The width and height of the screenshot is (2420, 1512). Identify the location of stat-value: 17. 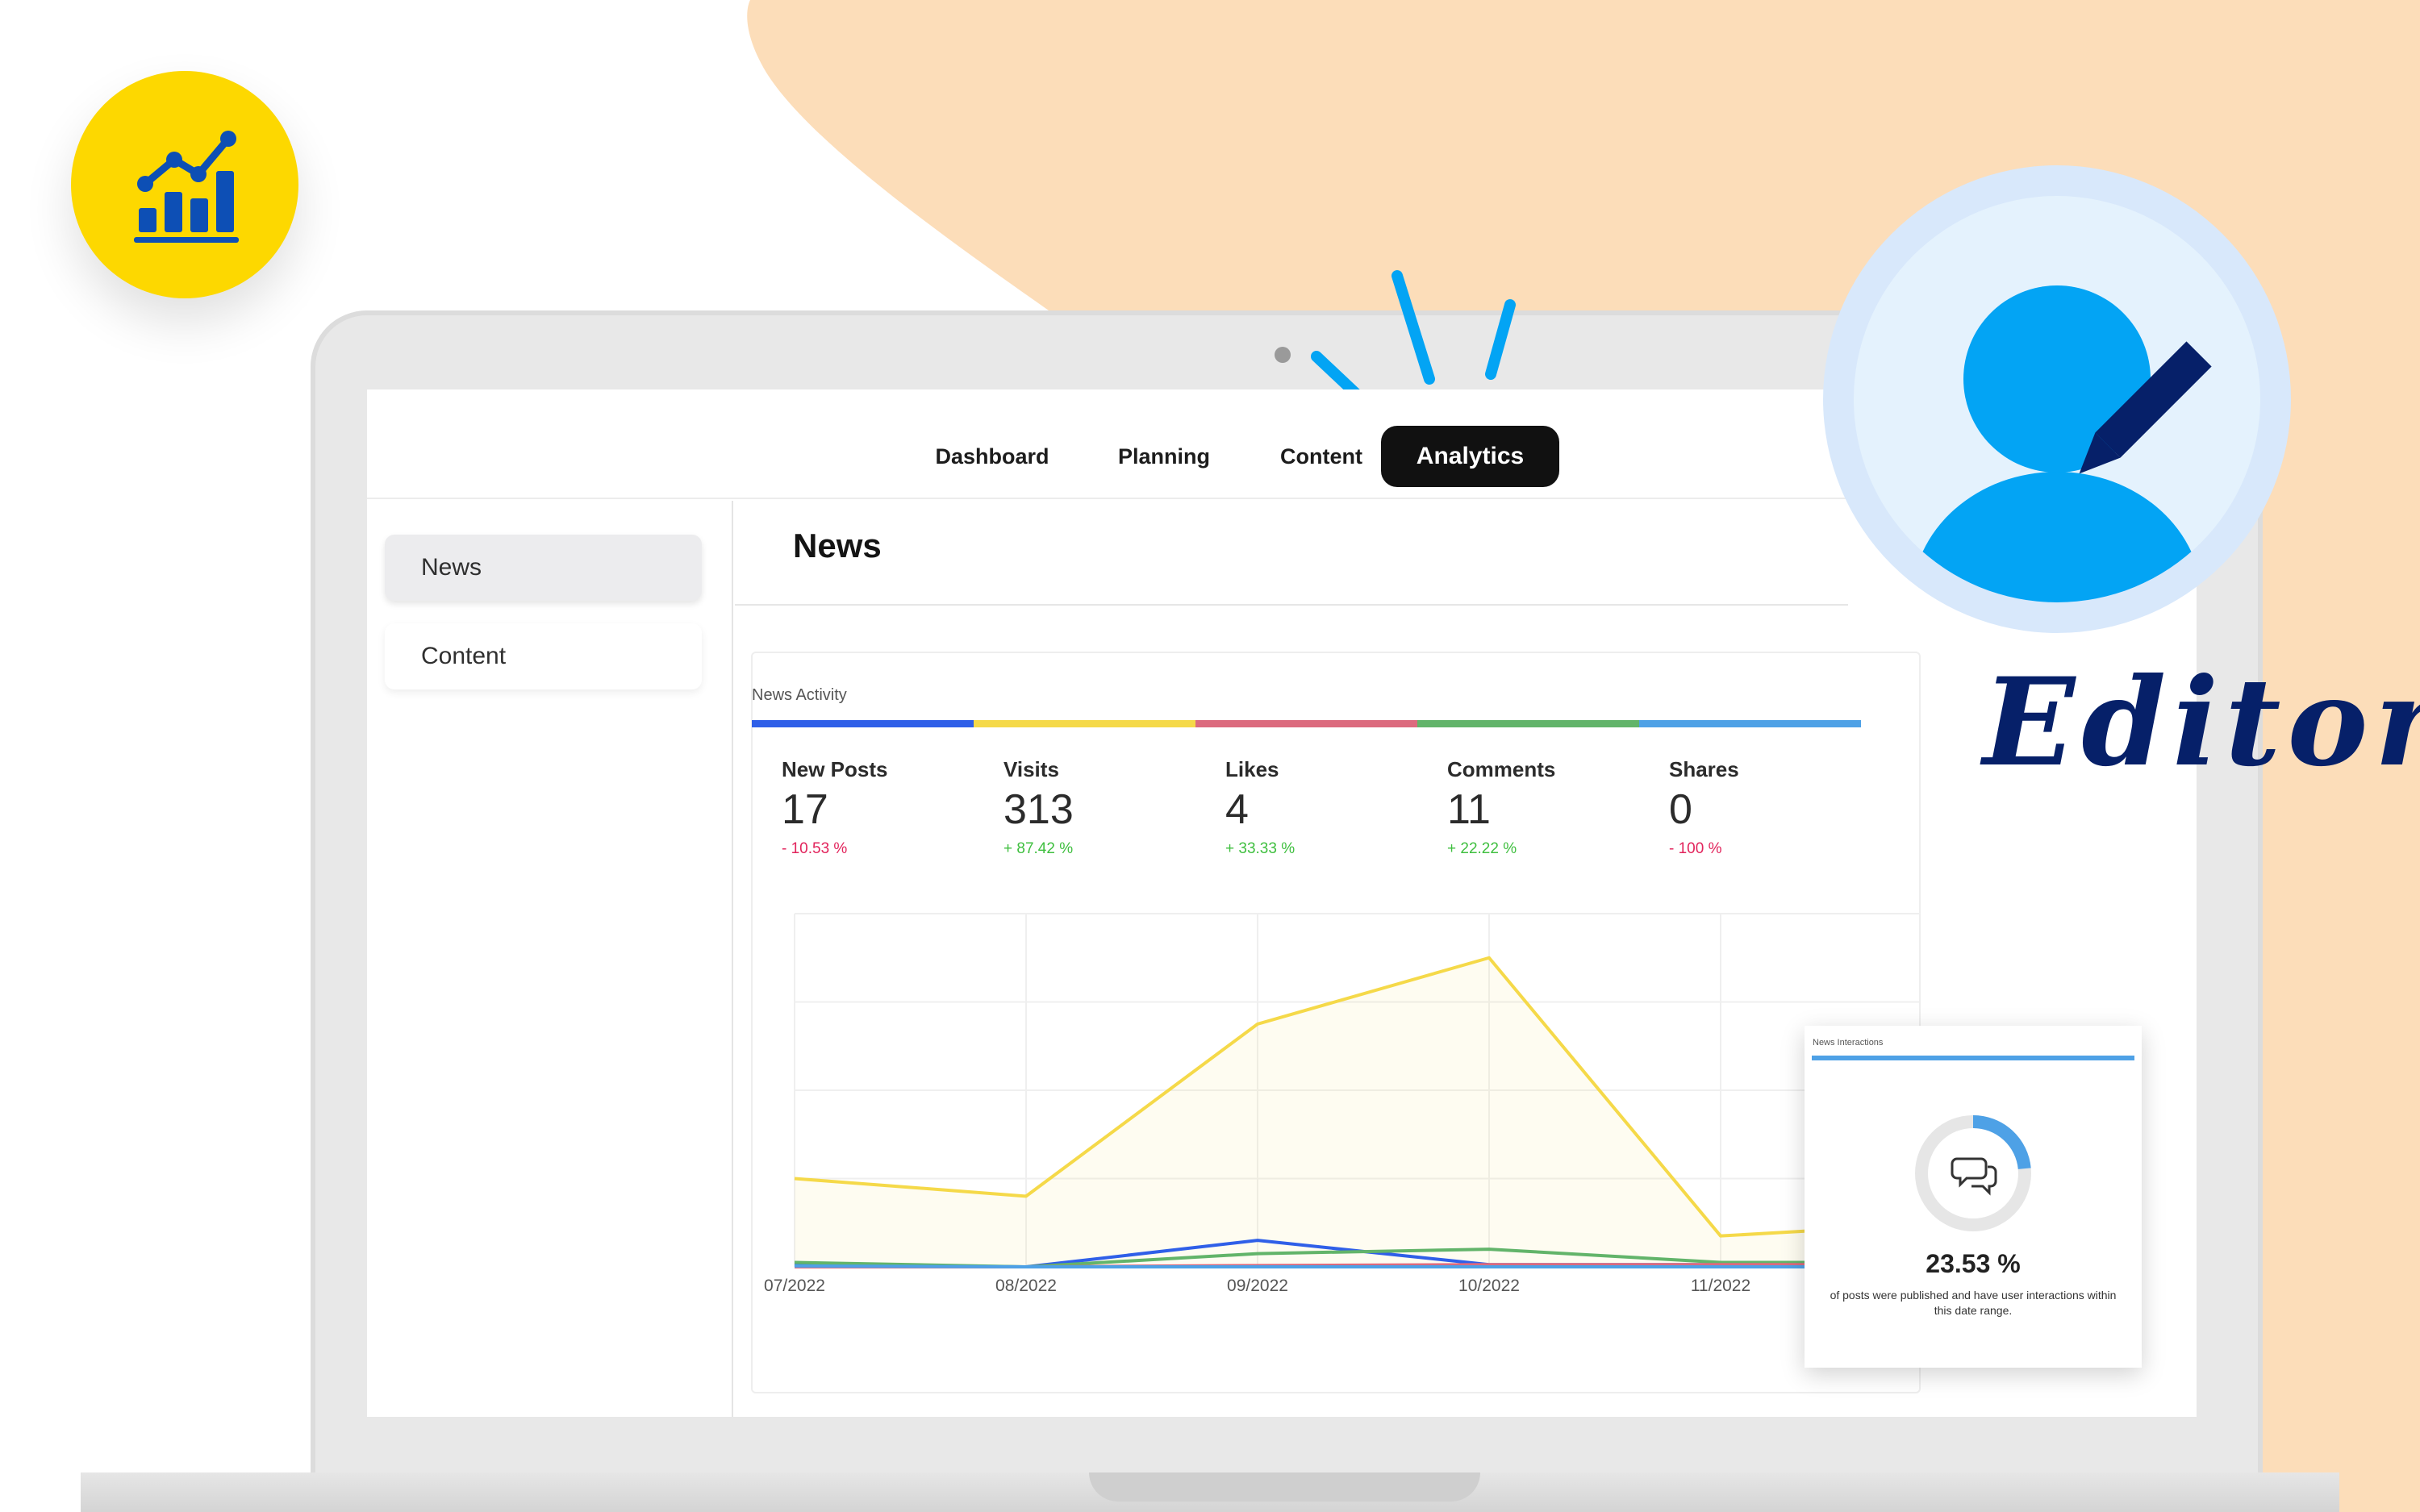
(805, 809).